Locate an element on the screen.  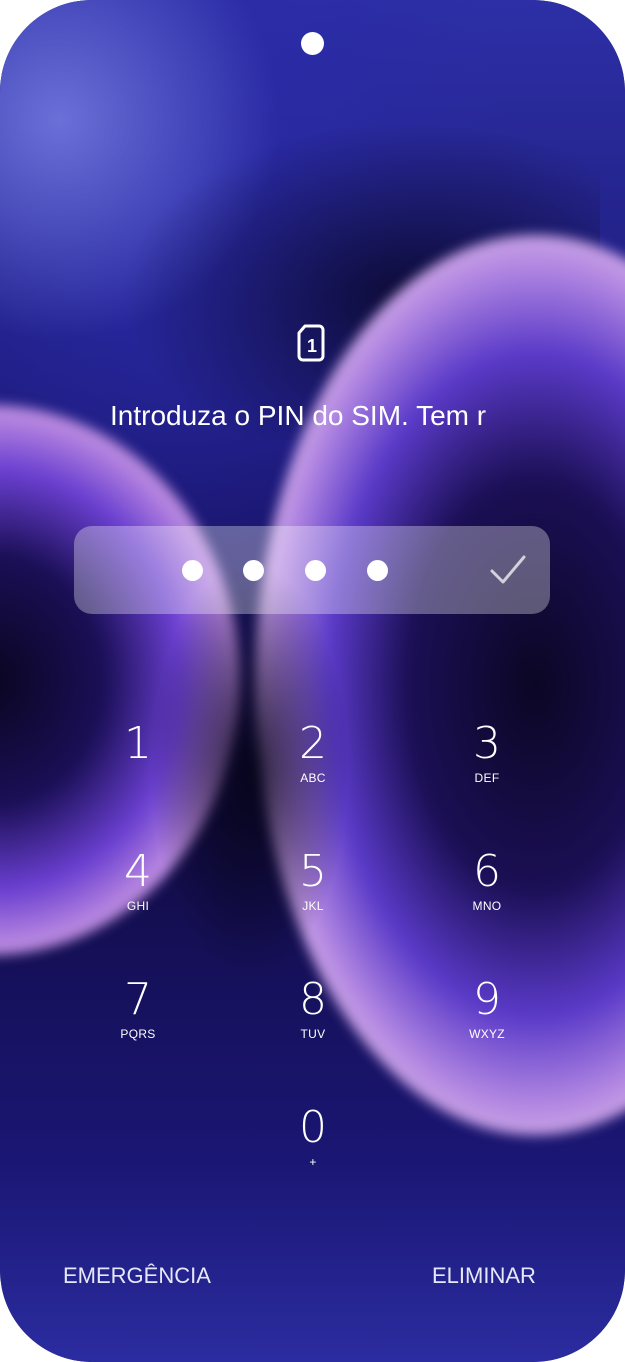
key-1: 1 is located at coordinates (138, 762).